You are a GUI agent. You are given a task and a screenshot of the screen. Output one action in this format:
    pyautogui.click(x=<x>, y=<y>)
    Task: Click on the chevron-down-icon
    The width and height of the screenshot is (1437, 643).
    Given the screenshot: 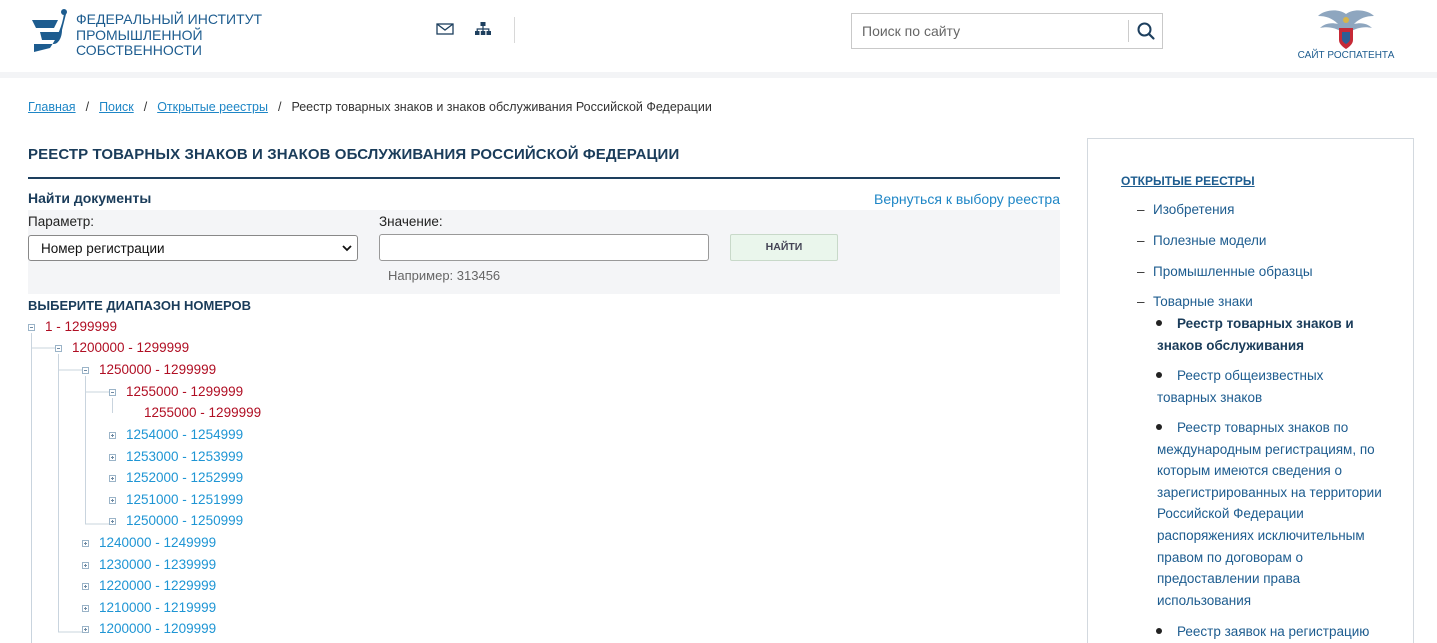 What is the action you would take?
    pyautogui.click(x=347, y=248)
    